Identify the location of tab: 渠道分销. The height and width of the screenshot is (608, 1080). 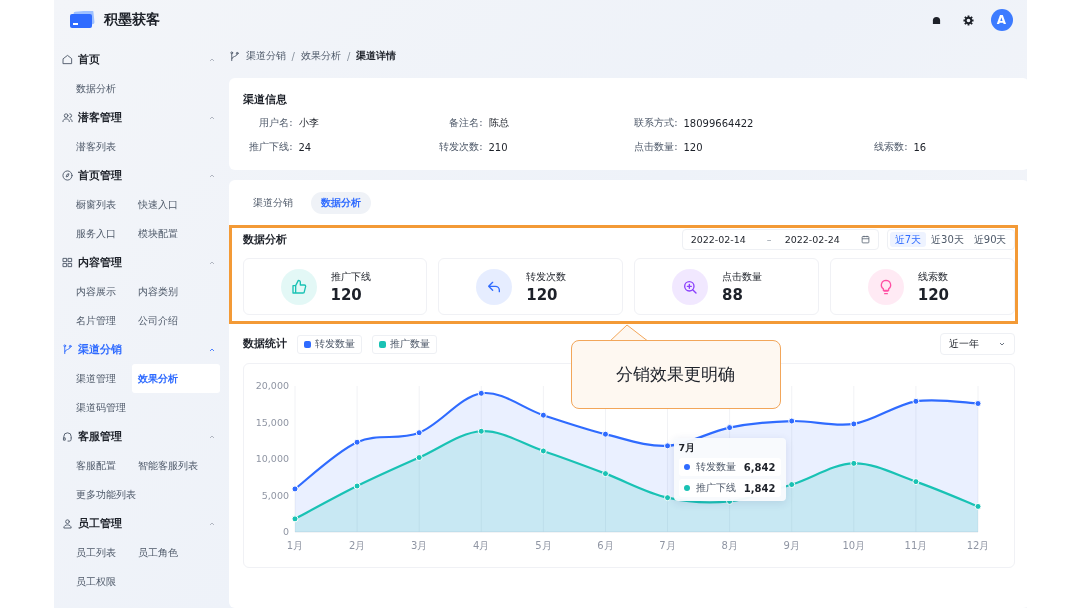
(272, 203).